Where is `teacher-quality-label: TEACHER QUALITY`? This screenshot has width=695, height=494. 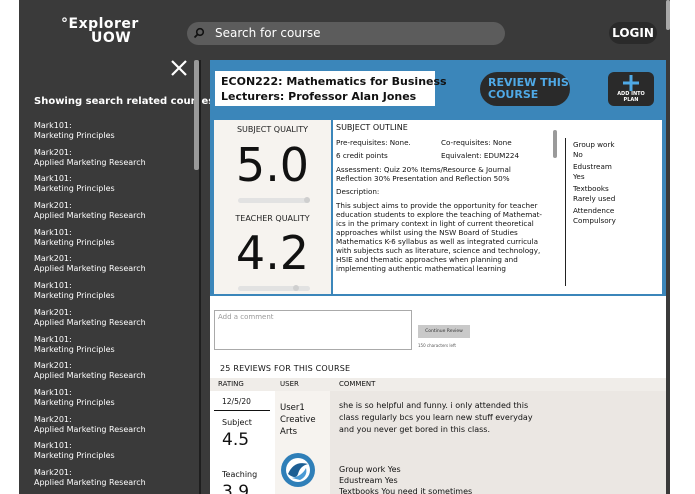 teacher-quality-label: TEACHER QUALITY is located at coordinates (272, 218).